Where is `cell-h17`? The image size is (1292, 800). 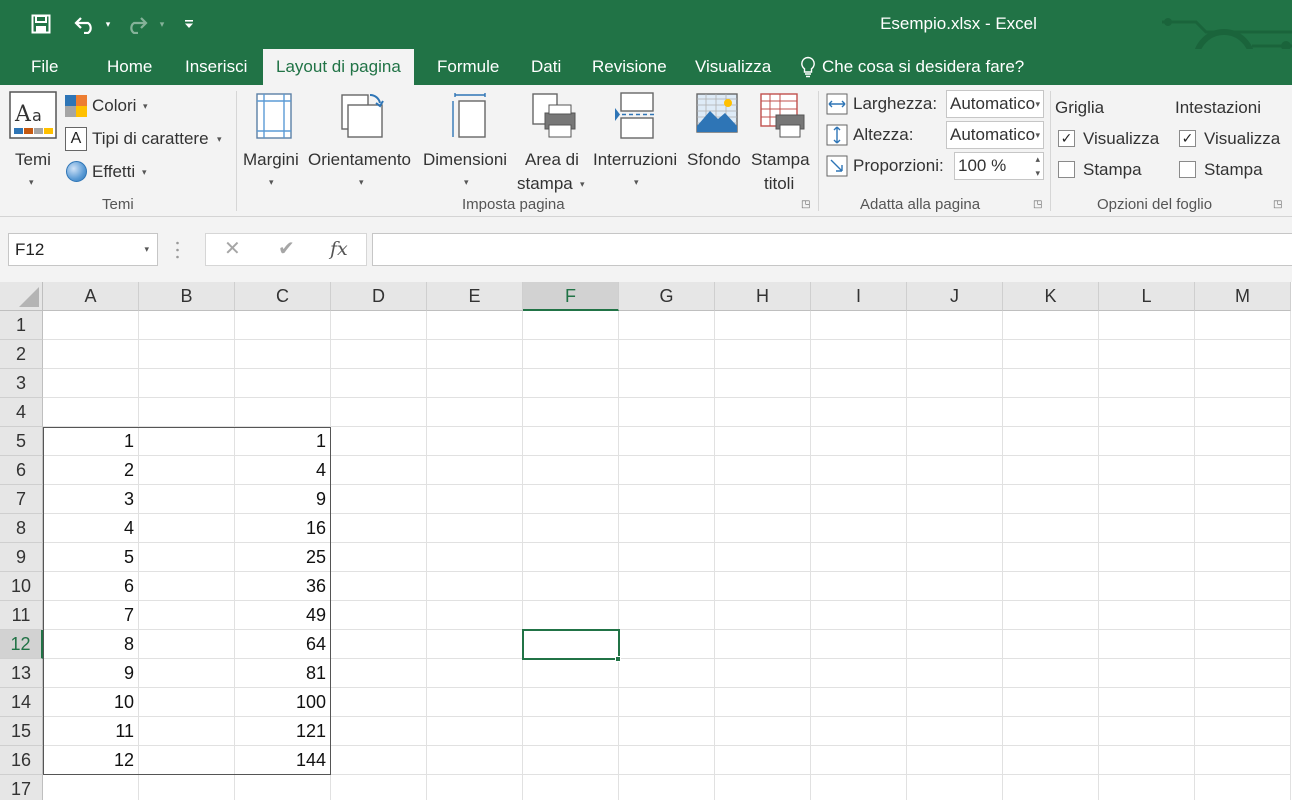 cell-h17 is located at coordinates (763, 787).